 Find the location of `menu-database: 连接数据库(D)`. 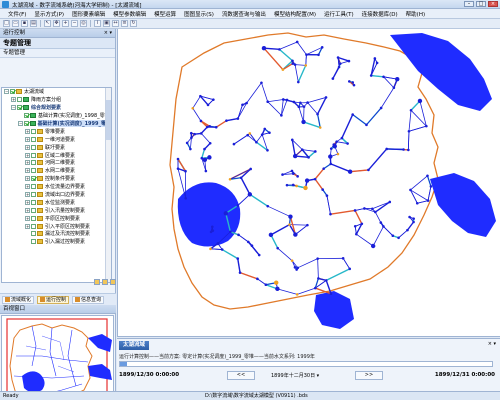

menu-database: 连接数据库(D) is located at coordinates (380, 14).